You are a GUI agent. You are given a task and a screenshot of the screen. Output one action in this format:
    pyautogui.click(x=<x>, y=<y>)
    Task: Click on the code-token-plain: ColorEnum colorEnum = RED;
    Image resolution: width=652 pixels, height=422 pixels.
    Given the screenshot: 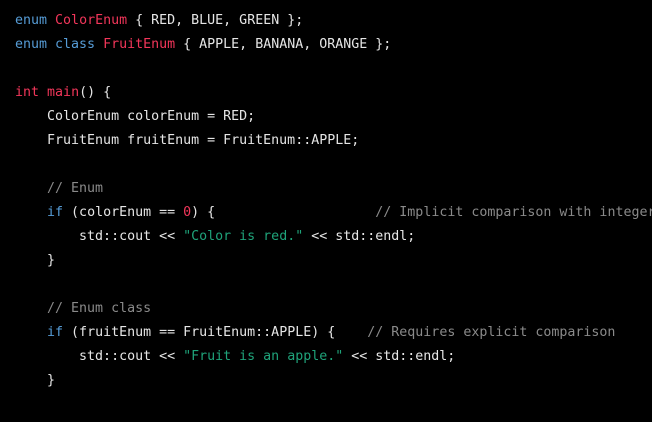 What is the action you would take?
    pyautogui.click(x=135, y=116)
    